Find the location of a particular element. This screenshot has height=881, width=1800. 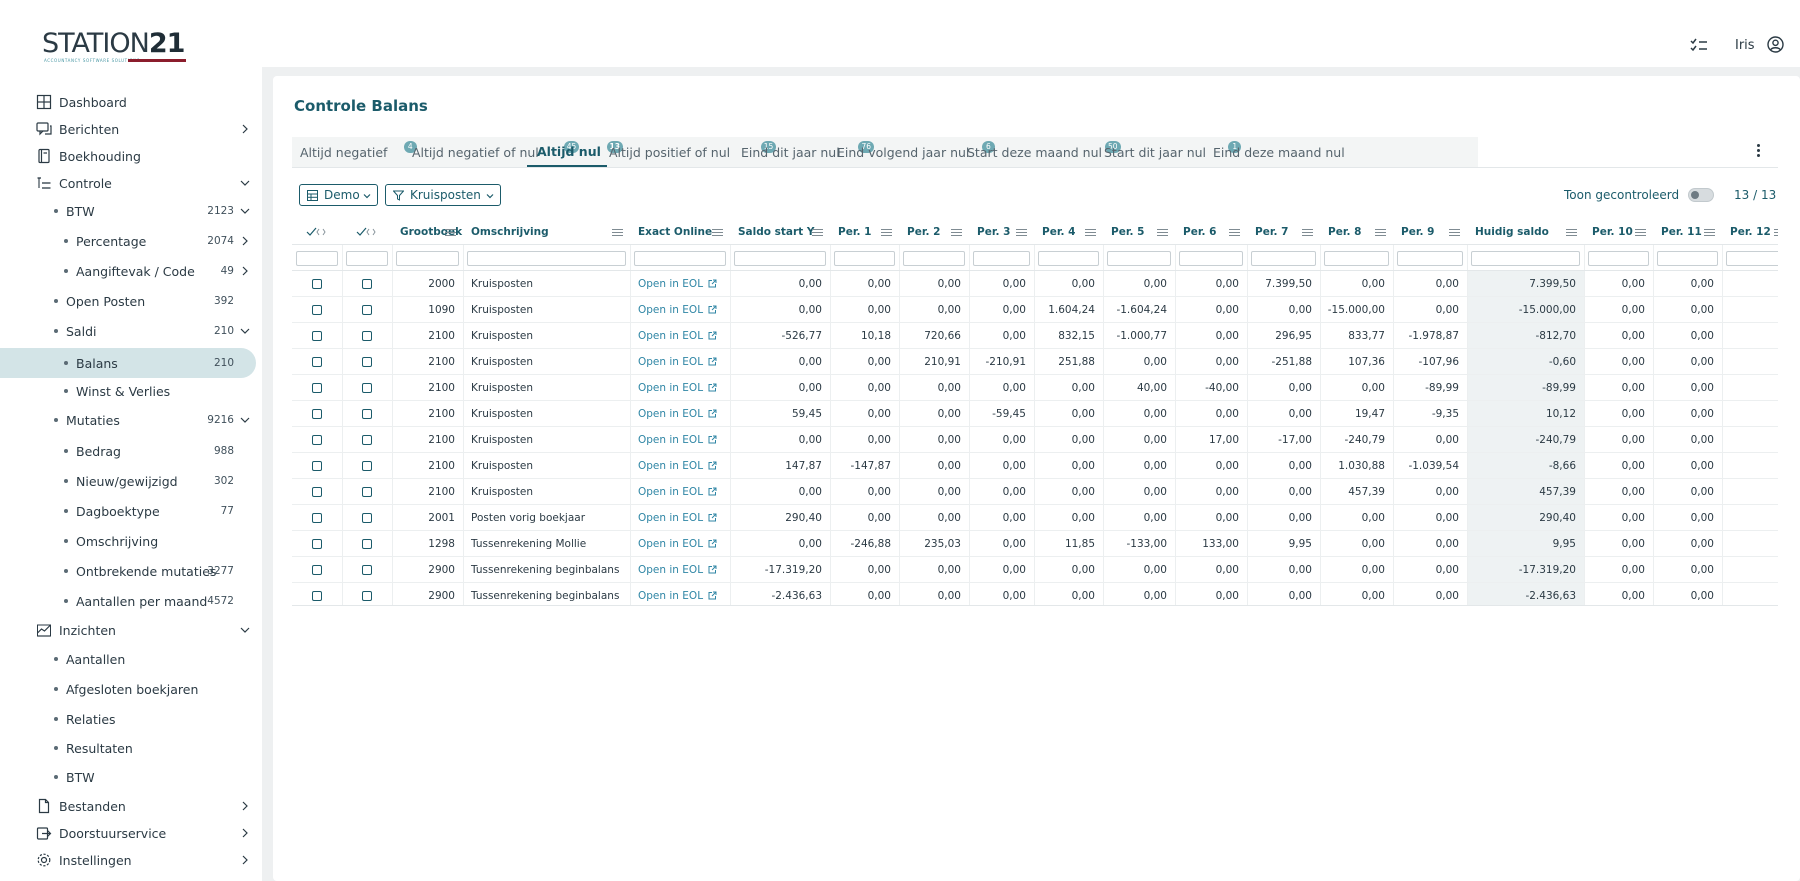

kruisposten-filter-button: Kruisposten is located at coordinates (443, 195).